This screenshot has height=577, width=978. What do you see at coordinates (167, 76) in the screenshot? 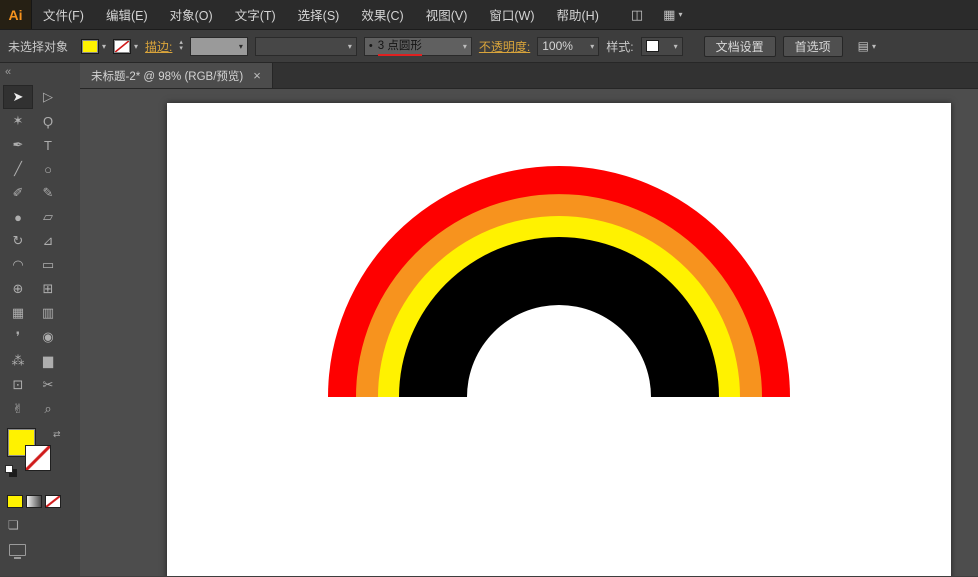
I see `tab-title: 未标题-2* @ 98% (RGB/预览)` at bounding box center [167, 76].